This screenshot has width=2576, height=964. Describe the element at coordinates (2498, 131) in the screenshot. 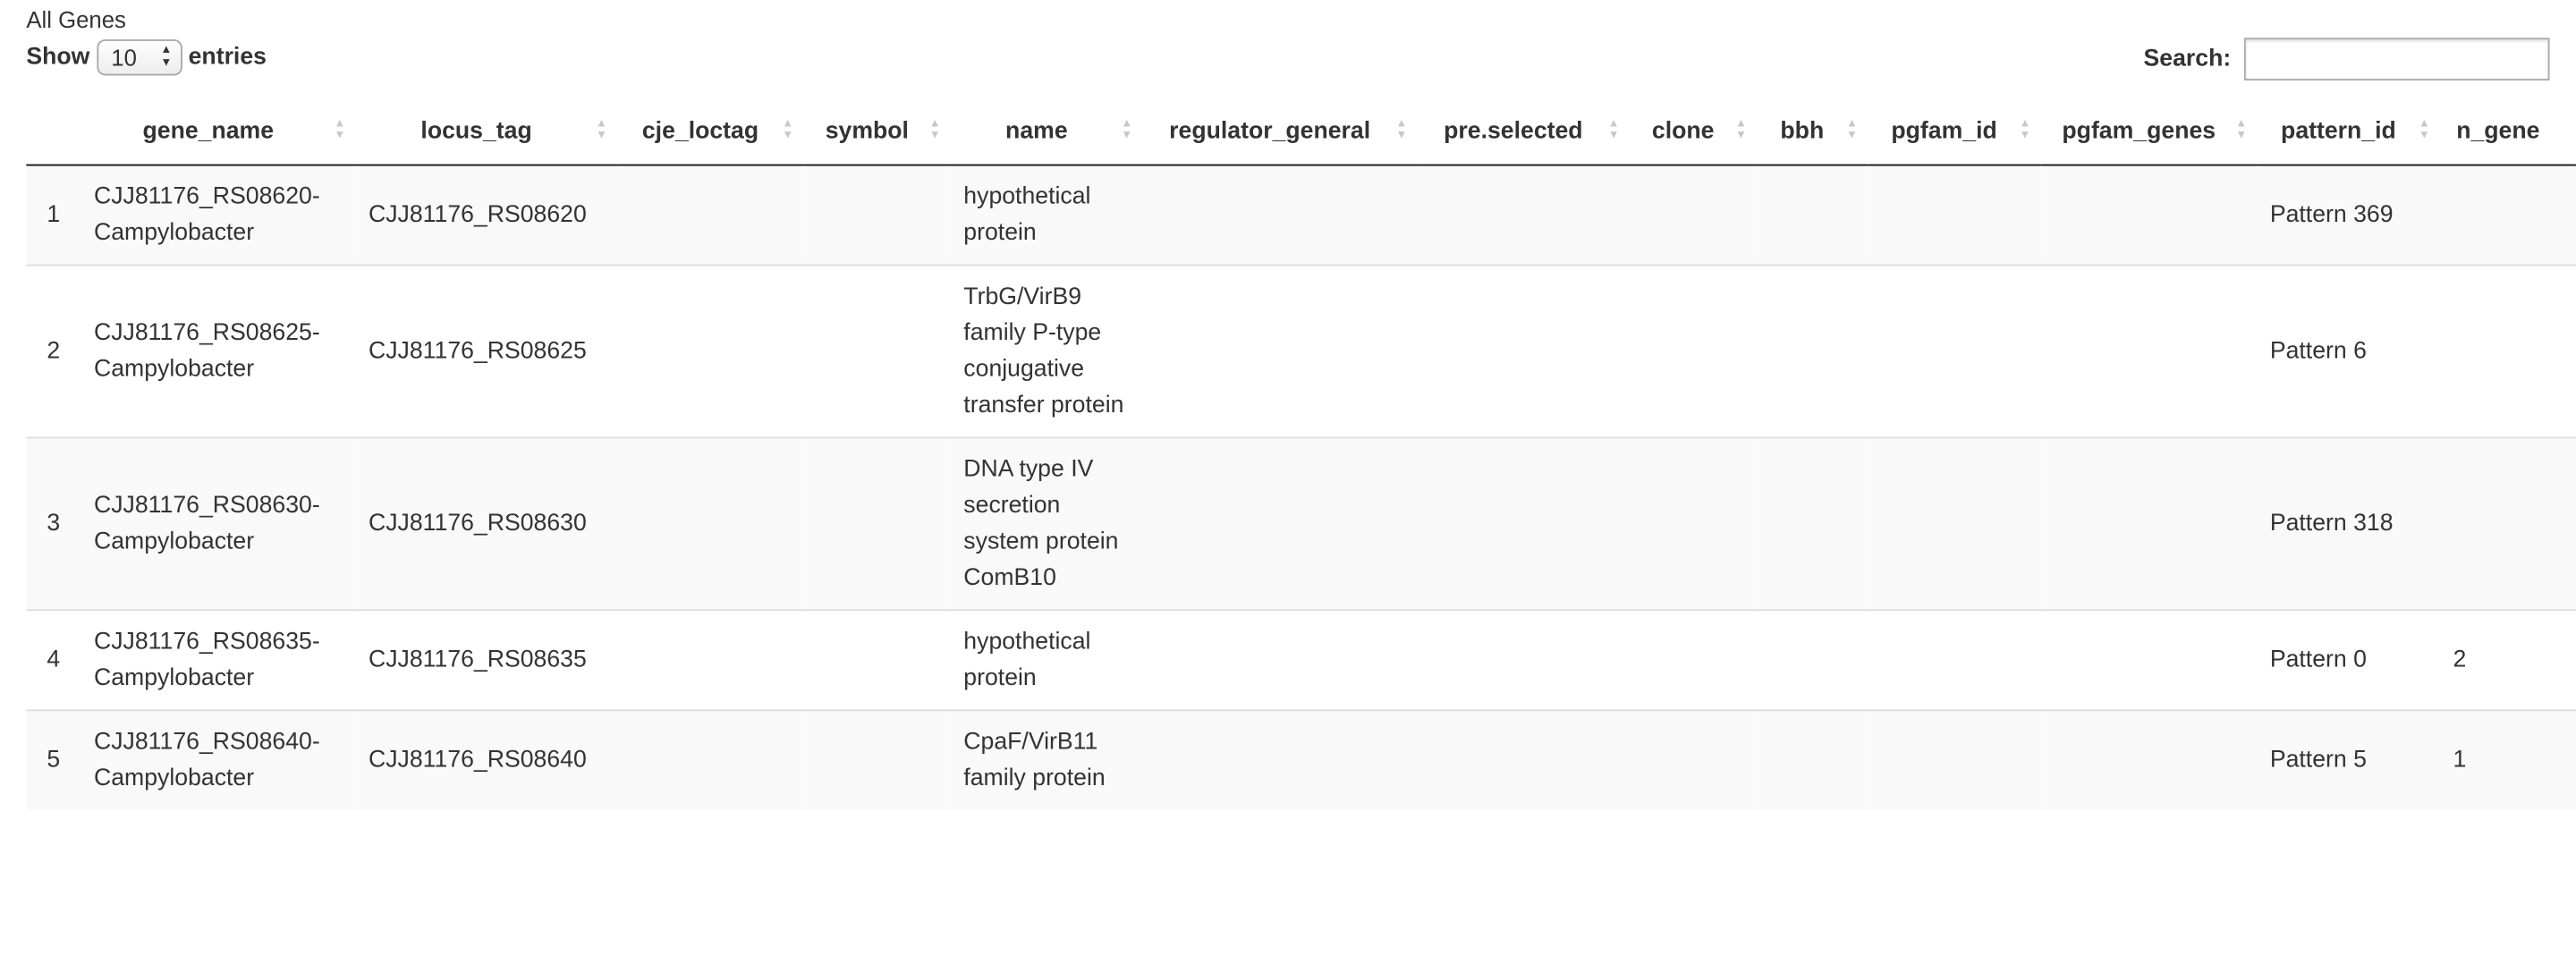

I see `header-label: n_gene` at that location.